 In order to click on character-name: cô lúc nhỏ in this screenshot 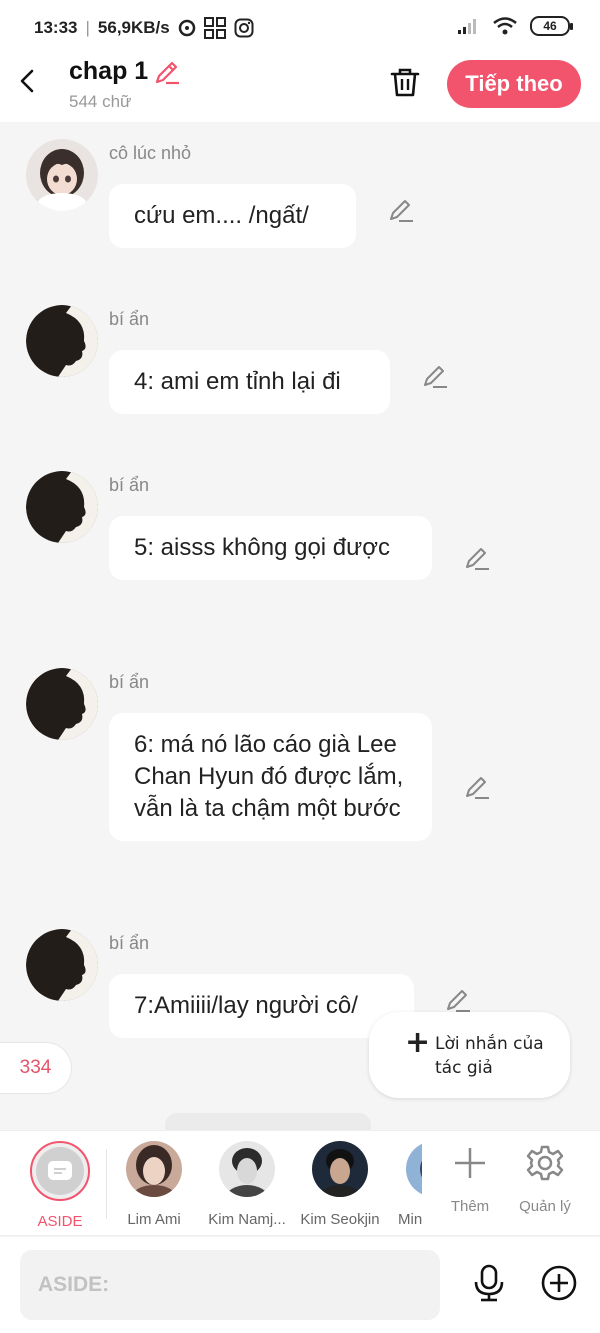, I will do `click(150, 153)`.